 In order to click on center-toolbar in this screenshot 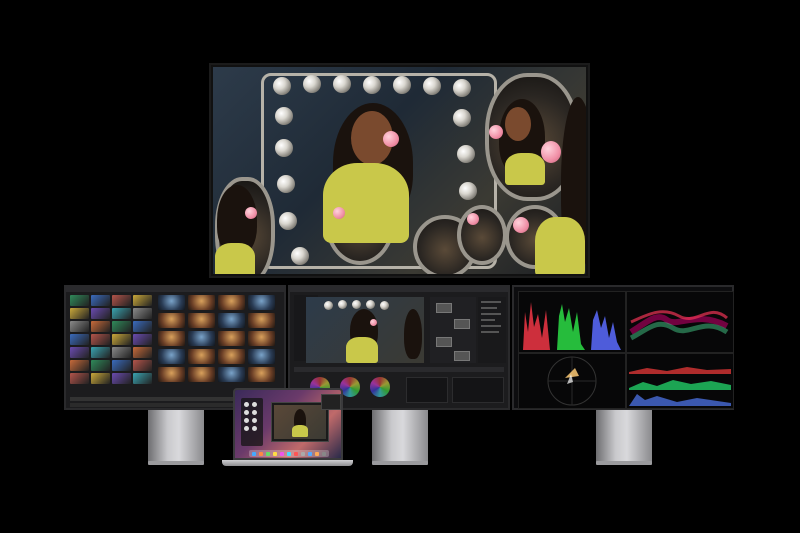, I will do `click(399, 289)`.